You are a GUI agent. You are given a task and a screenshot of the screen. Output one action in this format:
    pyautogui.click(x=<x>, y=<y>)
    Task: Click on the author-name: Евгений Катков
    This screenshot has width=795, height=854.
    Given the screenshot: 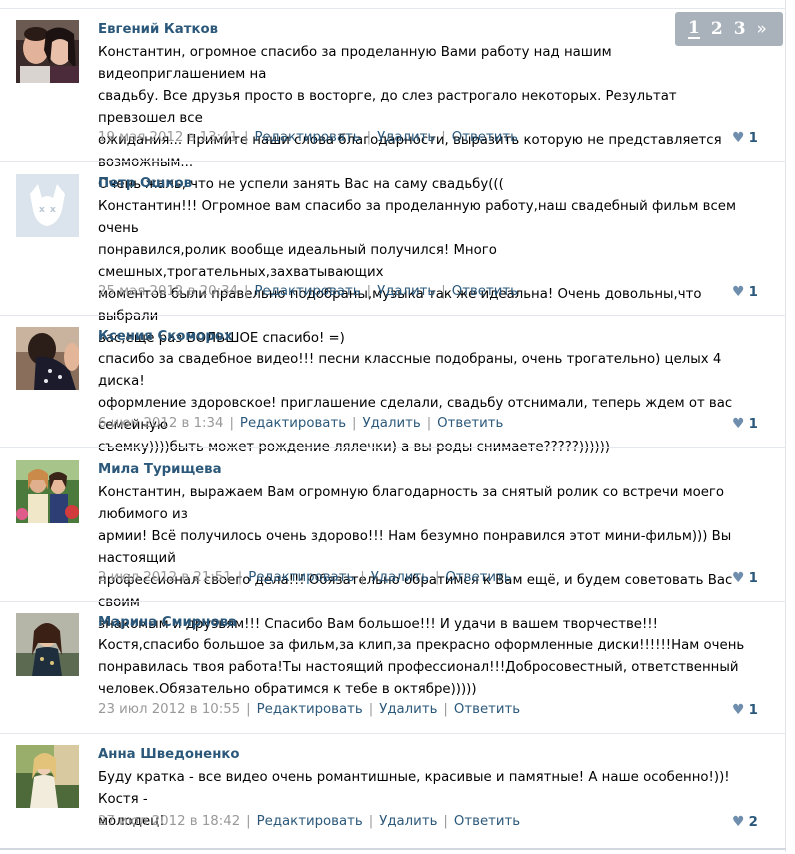 What is the action you would take?
    pyautogui.click(x=158, y=29)
    